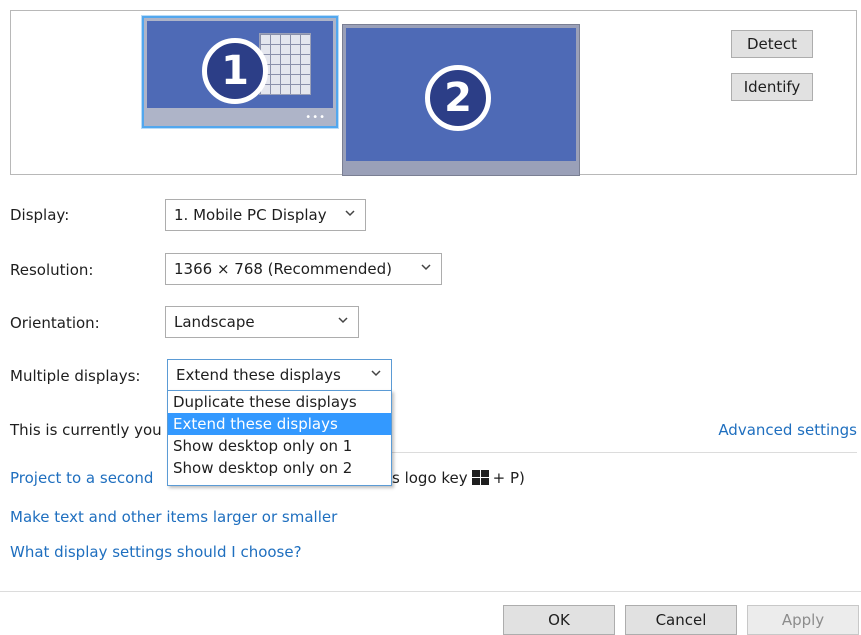 The width and height of the screenshot is (861, 635). What do you see at coordinates (279, 424) in the screenshot?
I see `dropdown-option-extend: Extend these displays` at bounding box center [279, 424].